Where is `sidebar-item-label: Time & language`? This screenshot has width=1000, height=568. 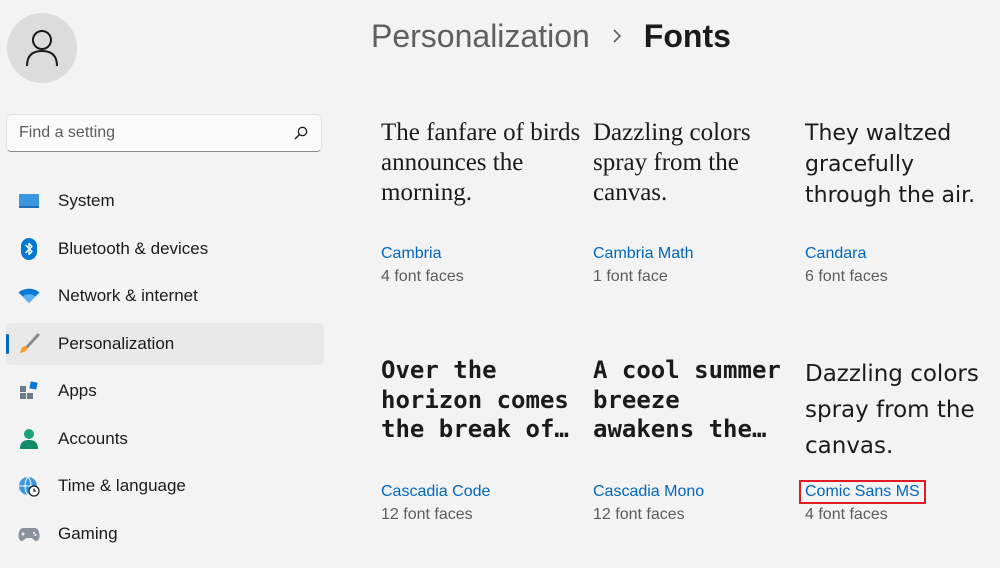 sidebar-item-label: Time & language is located at coordinates (122, 485).